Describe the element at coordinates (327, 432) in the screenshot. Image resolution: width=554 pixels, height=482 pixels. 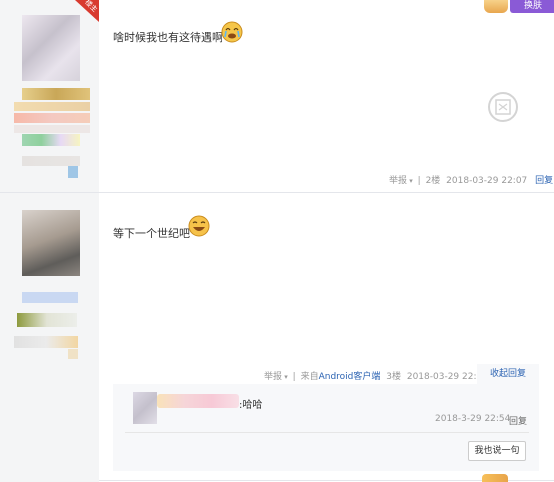
I see `reply-divider` at that location.